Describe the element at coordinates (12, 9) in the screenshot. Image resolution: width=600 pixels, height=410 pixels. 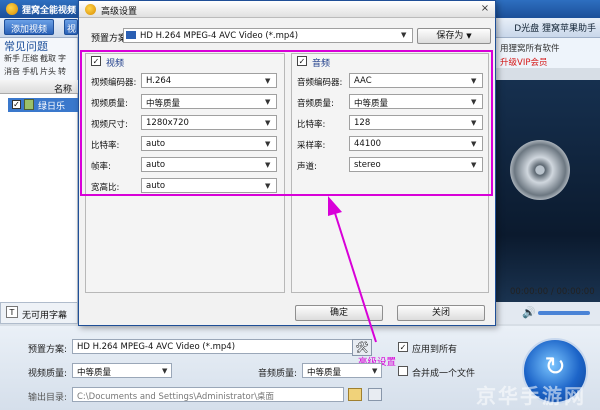
I see `app-logo-icon` at that location.